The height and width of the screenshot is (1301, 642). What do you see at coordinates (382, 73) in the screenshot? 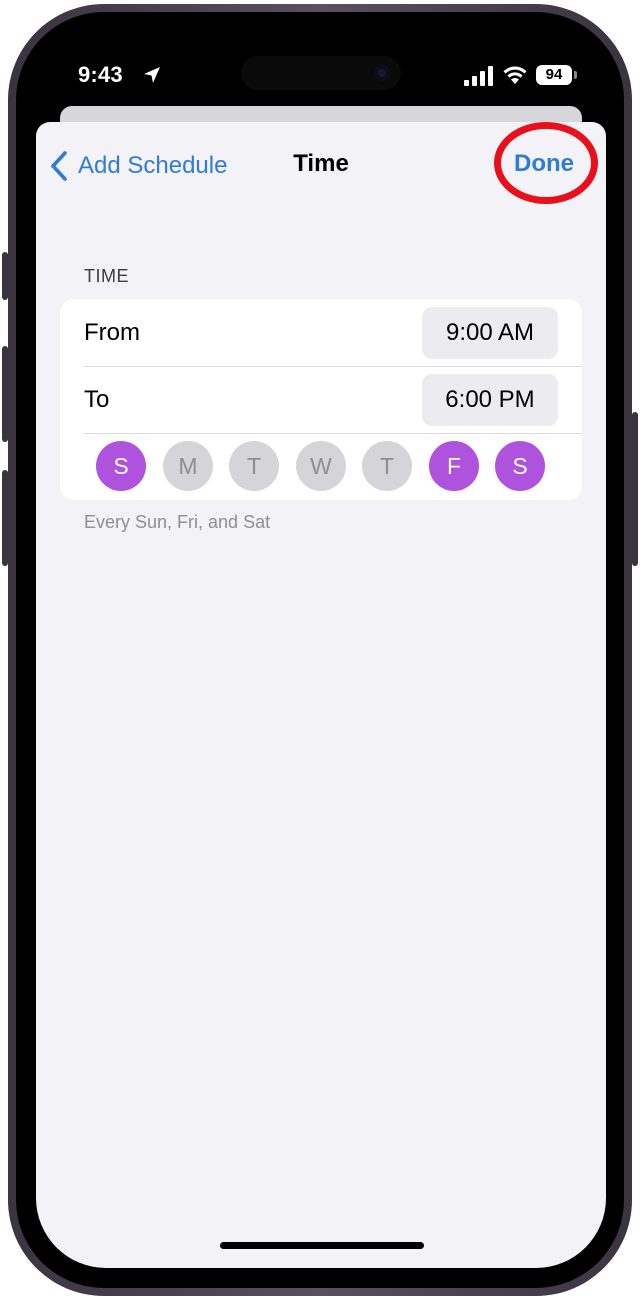
I see `camera-icon` at bounding box center [382, 73].